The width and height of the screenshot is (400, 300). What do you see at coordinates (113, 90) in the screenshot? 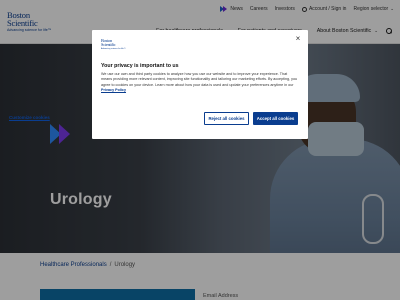
I see `privacy-policy-link: Privacy Policy` at bounding box center [113, 90].